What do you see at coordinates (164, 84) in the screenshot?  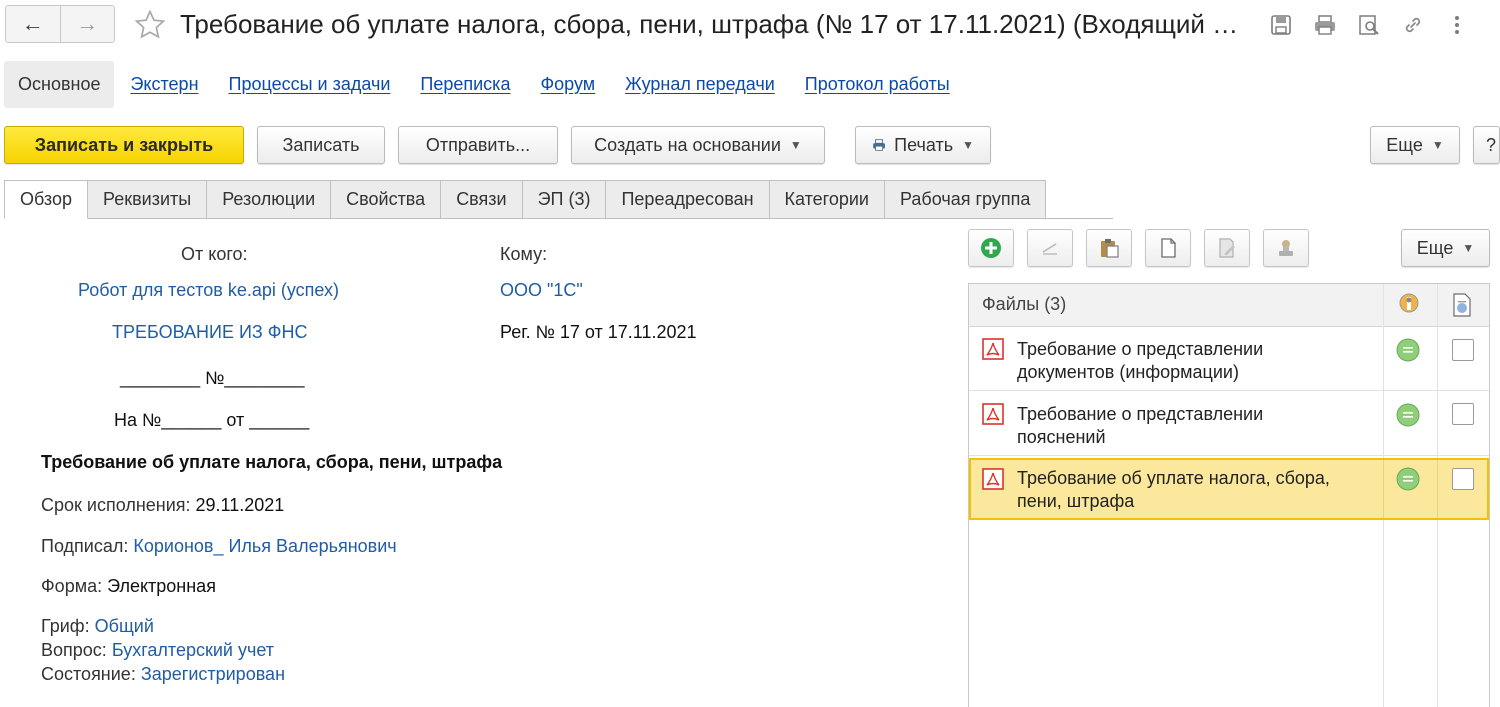 I see `nav-extern: Экстерн` at bounding box center [164, 84].